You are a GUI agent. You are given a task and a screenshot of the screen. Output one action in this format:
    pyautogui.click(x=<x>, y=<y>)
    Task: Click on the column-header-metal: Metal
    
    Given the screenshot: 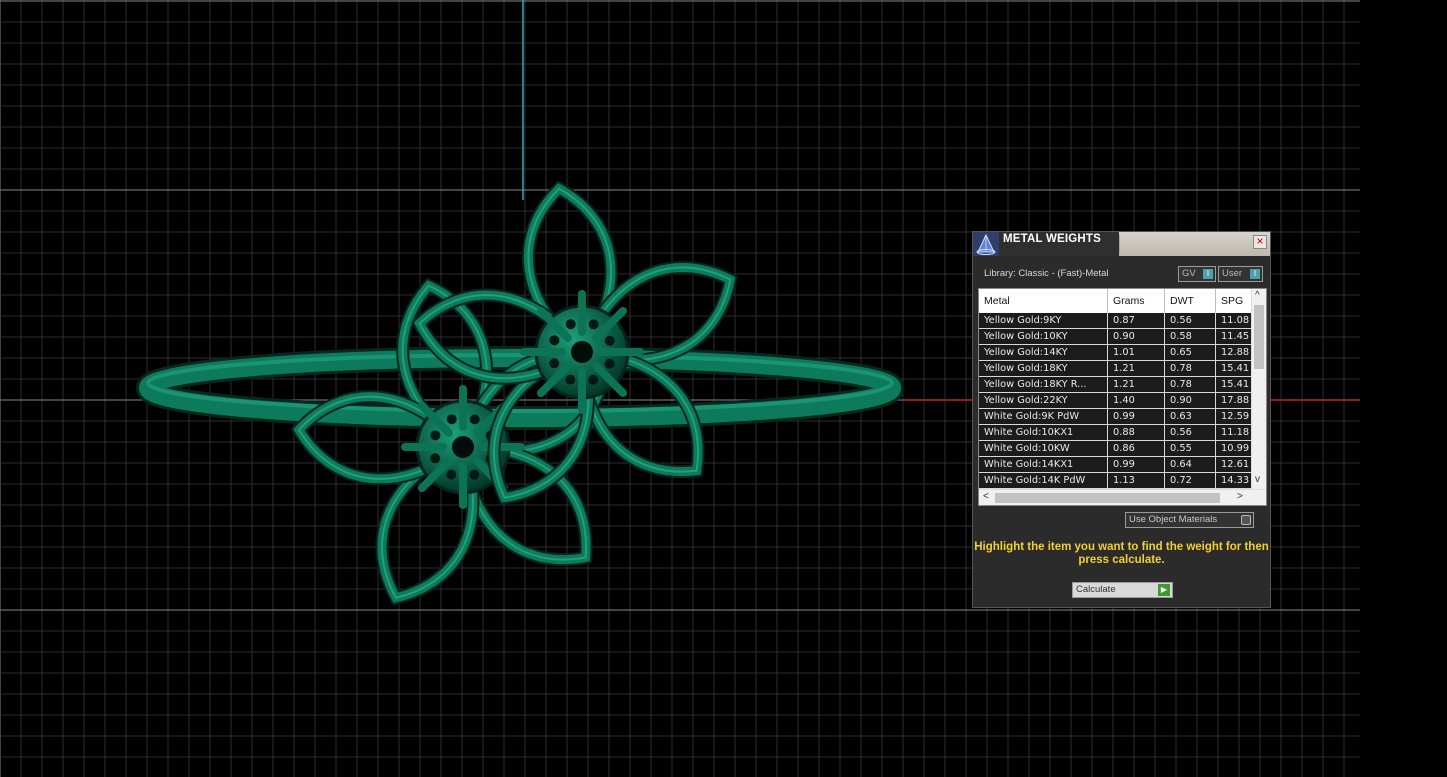 What is the action you would take?
    pyautogui.click(x=1043, y=301)
    